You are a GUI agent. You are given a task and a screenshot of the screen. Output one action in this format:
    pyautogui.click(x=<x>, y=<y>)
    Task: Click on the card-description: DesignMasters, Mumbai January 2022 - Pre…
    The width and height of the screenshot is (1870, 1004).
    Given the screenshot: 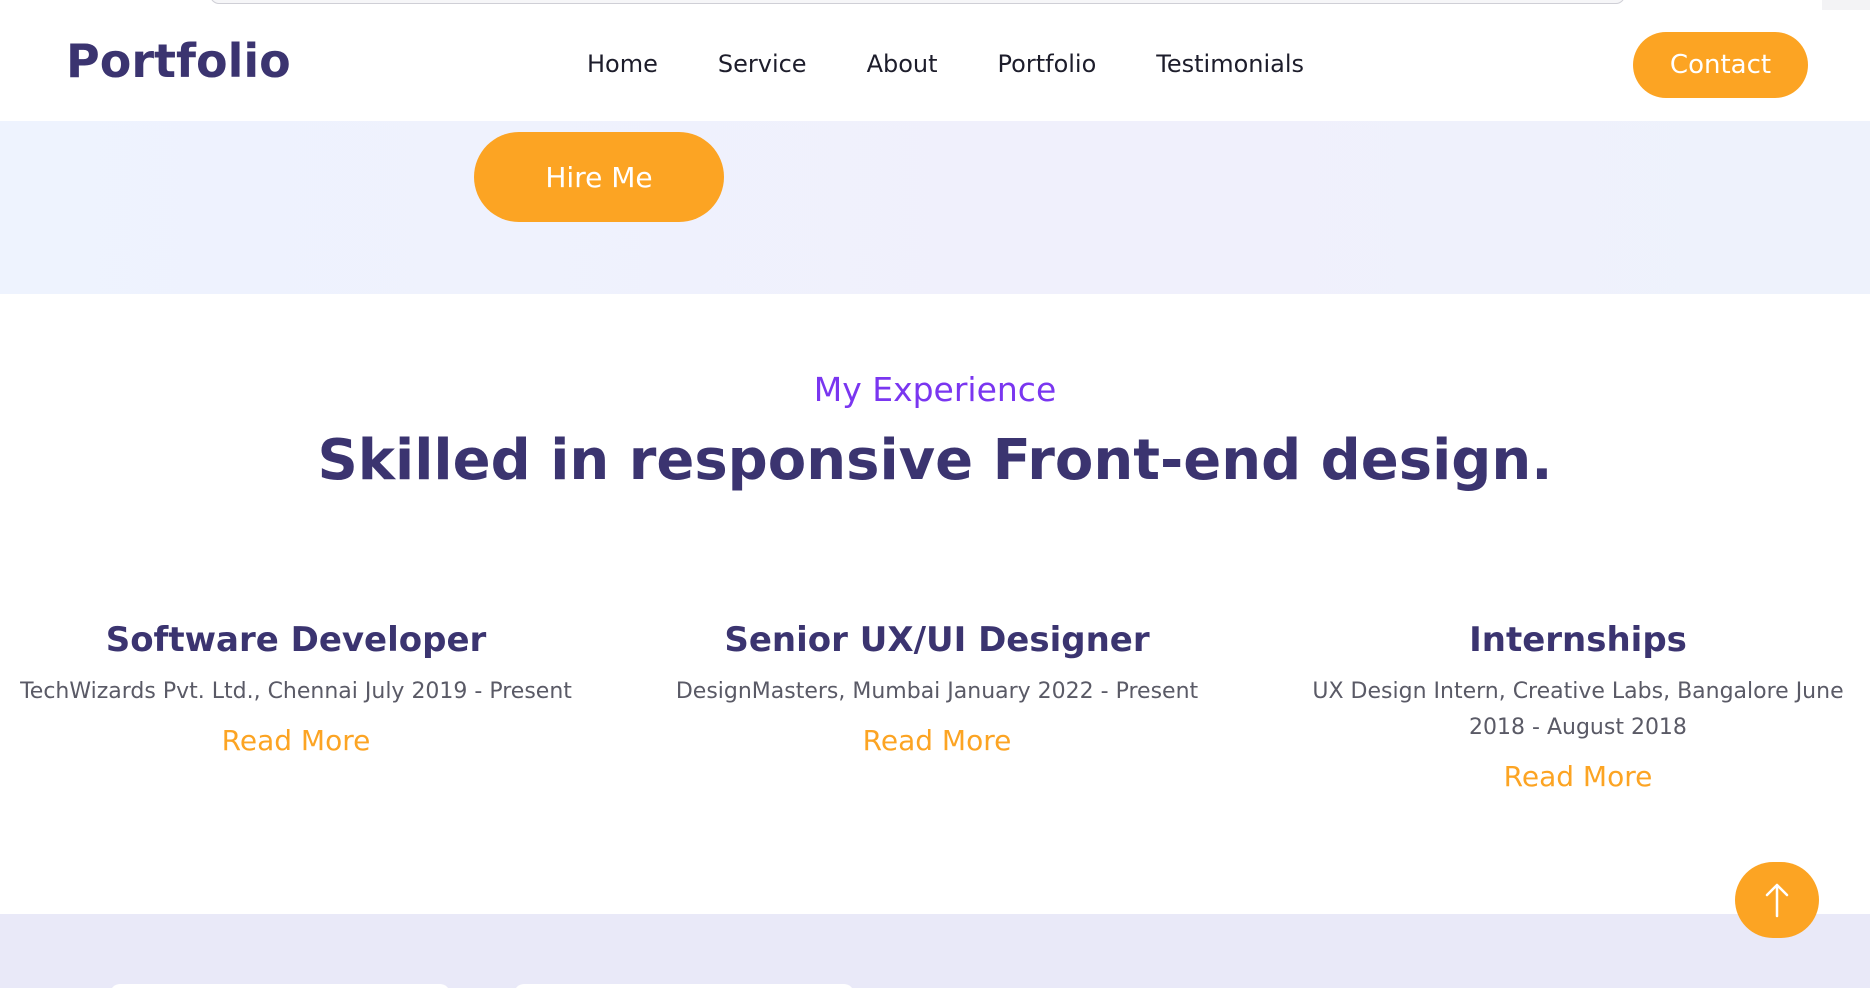 What is the action you would take?
    pyautogui.click(x=937, y=691)
    